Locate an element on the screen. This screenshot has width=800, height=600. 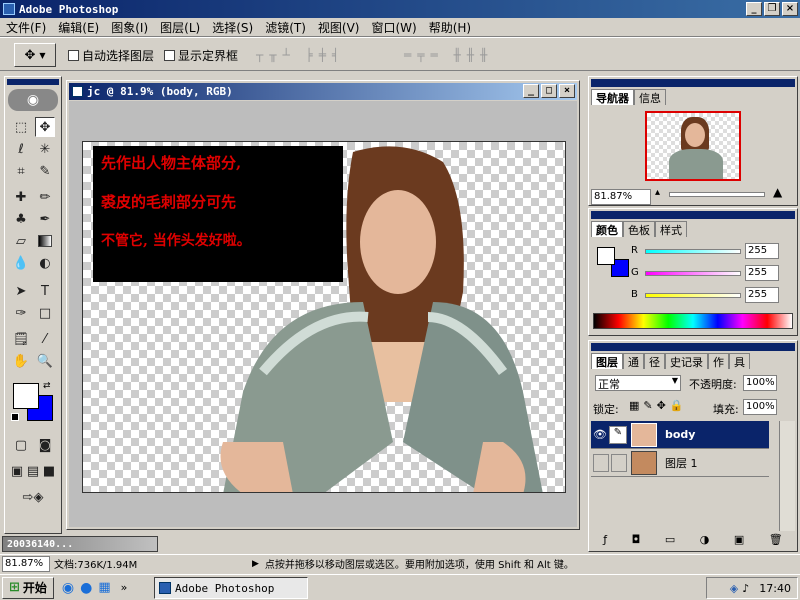
minimize-button: _ is located at coordinates (754, 9).